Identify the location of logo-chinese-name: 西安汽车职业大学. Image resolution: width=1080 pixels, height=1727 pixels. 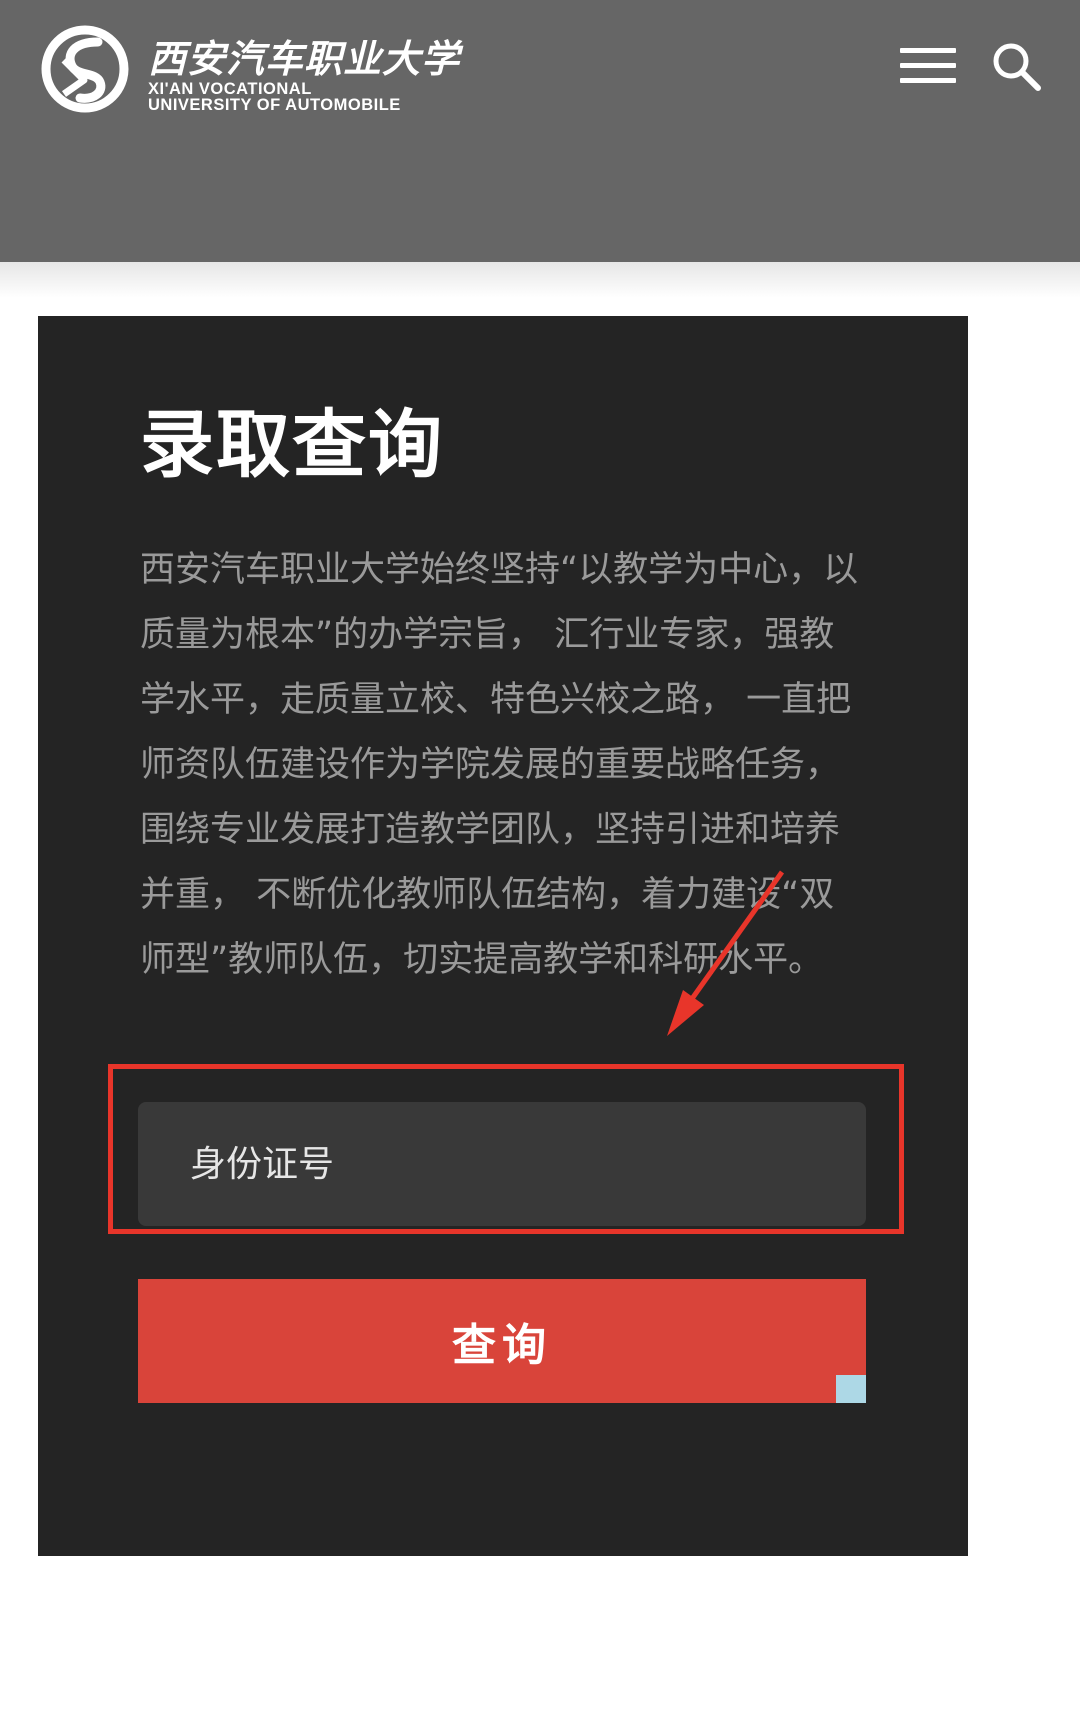
(304, 58).